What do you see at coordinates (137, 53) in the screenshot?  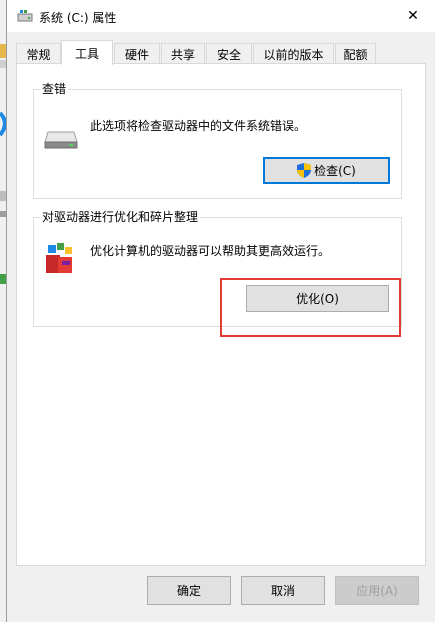 I see `tab-hardware: 硬件` at bounding box center [137, 53].